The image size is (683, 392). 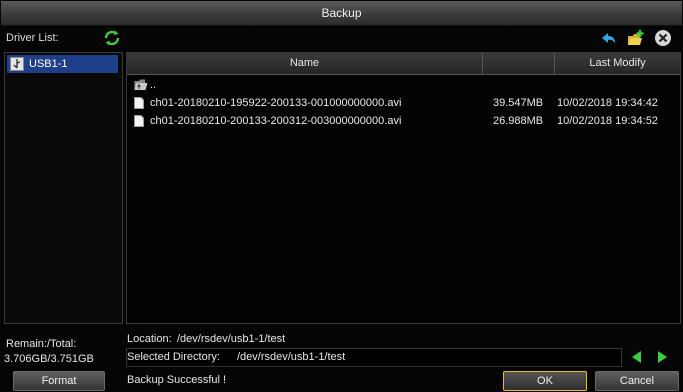 What do you see at coordinates (607, 103) in the screenshot?
I see `file-last-modify: 10/02/2018 19:34:42` at bounding box center [607, 103].